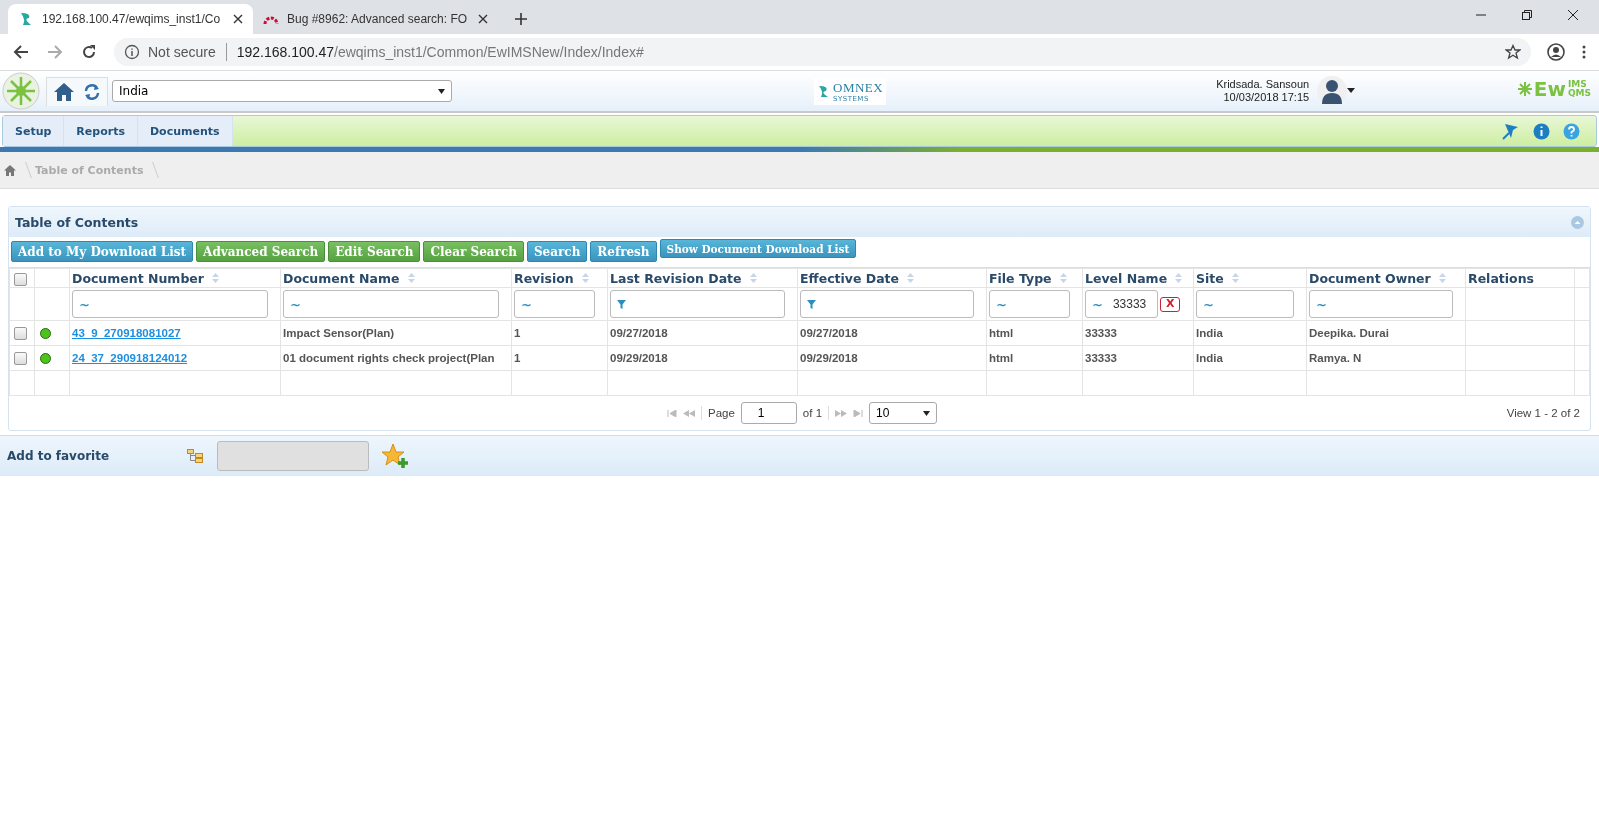 This screenshot has height=835, width=1599. Describe the element at coordinates (175, 278) in the screenshot. I see `column-header: Document Number` at that location.